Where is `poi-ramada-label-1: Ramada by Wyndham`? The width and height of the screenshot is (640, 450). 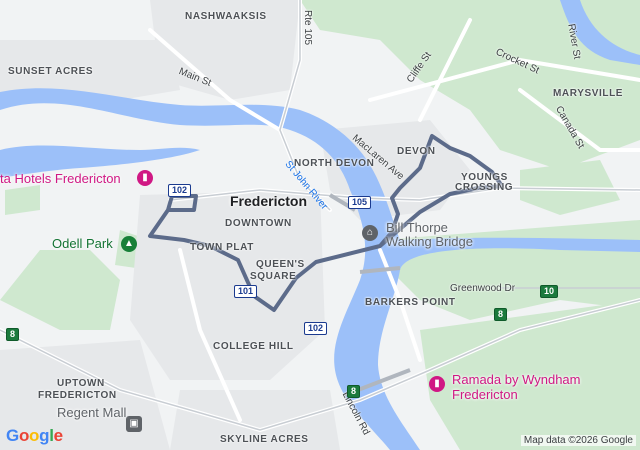 poi-ramada-label-1: Ramada by Wyndham is located at coordinates (516, 379).